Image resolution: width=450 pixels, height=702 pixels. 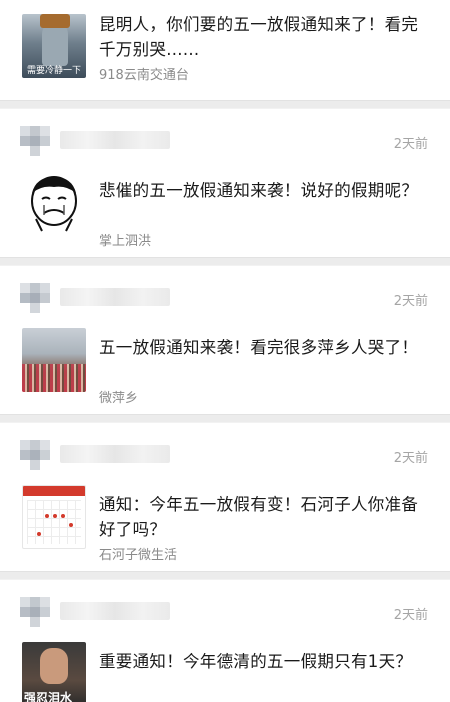 What do you see at coordinates (48, 696) in the screenshot?
I see `thumbnail-caption: 强忍泪水` at bounding box center [48, 696].